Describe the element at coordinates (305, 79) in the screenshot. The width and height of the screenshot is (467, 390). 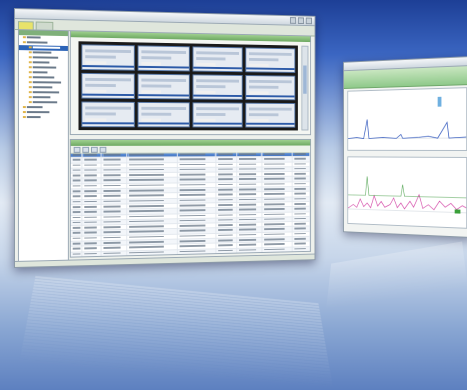
I see `device-scroll-thumb` at that location.